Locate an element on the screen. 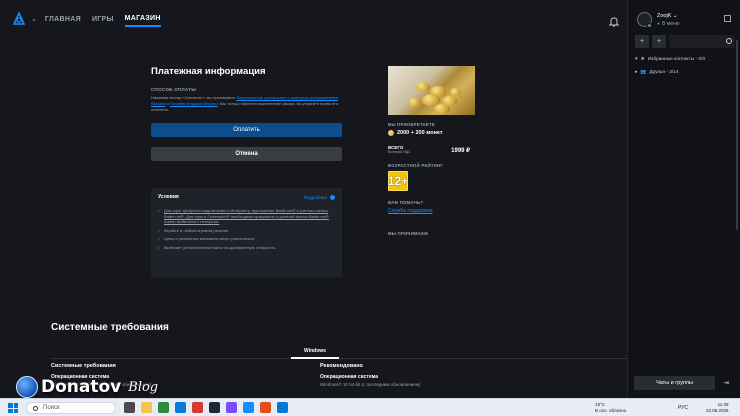 The width and height of the screenshot is (740, 416). online-status-icon is located at coordinates (649, 25).